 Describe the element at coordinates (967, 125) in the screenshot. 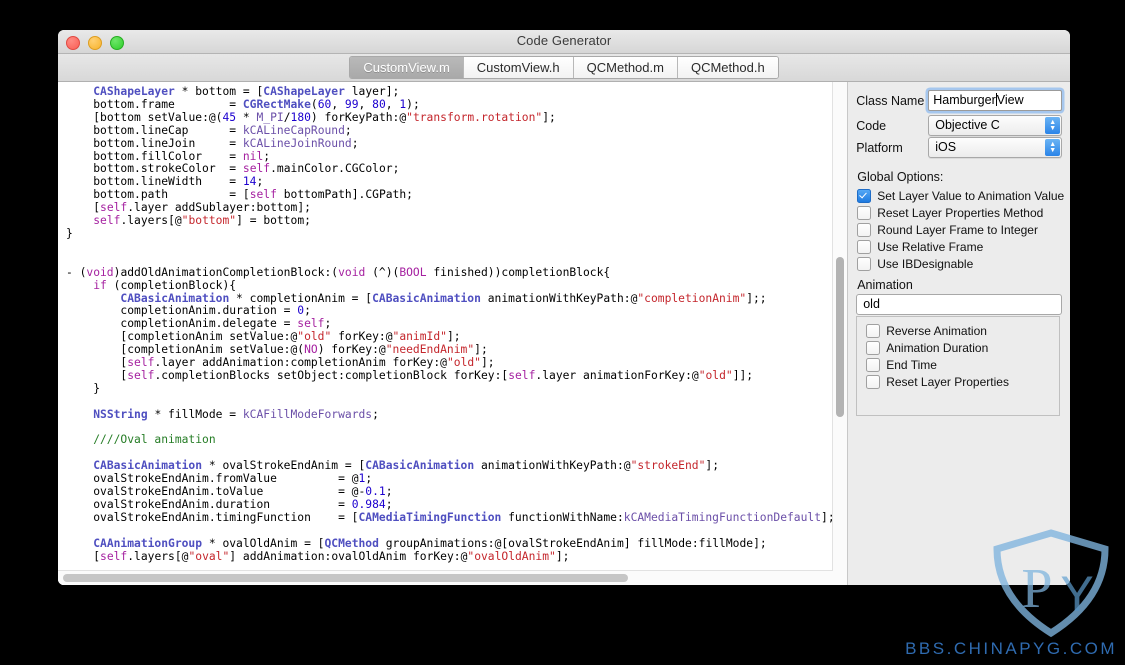

I see `code-select-value: Objective C` at that location.